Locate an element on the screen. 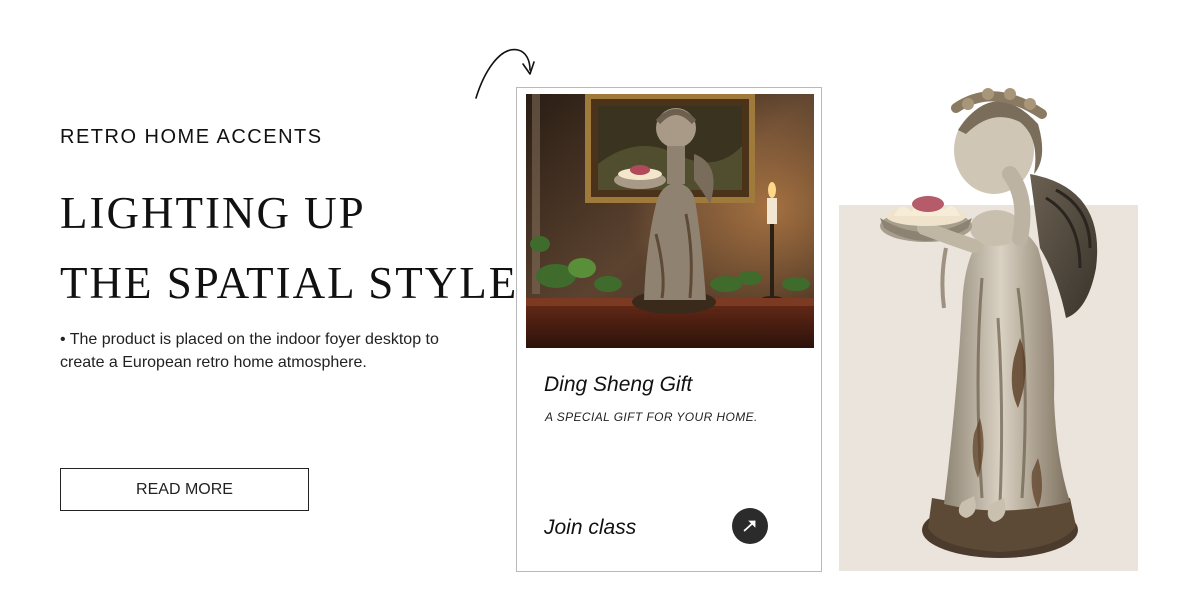 The height and width of the screenshot is (600, 1200). arrow-up-right-icon is located at coordinates (749, 526).